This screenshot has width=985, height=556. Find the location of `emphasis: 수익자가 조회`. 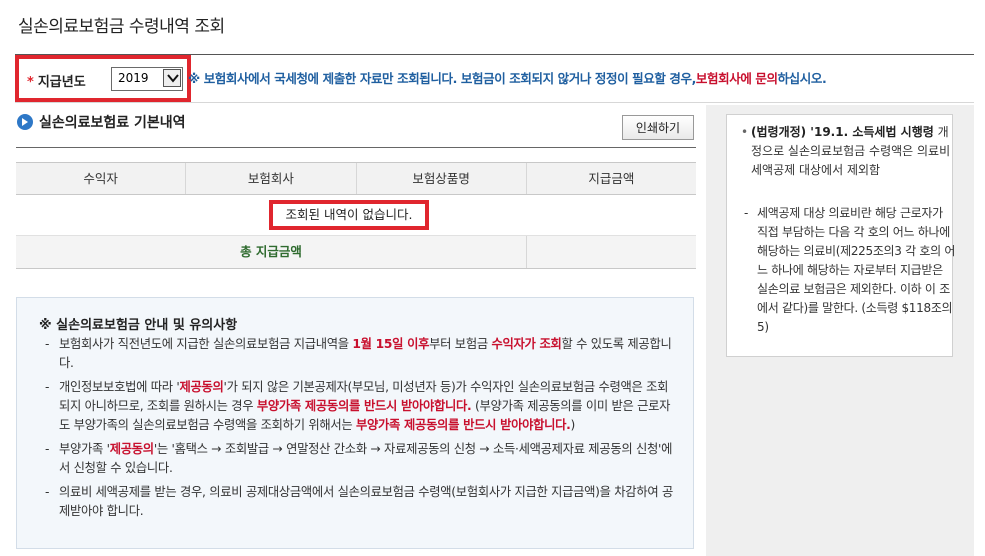

emphasis: 수익자가 조회 is located at coordinates (526, 344).